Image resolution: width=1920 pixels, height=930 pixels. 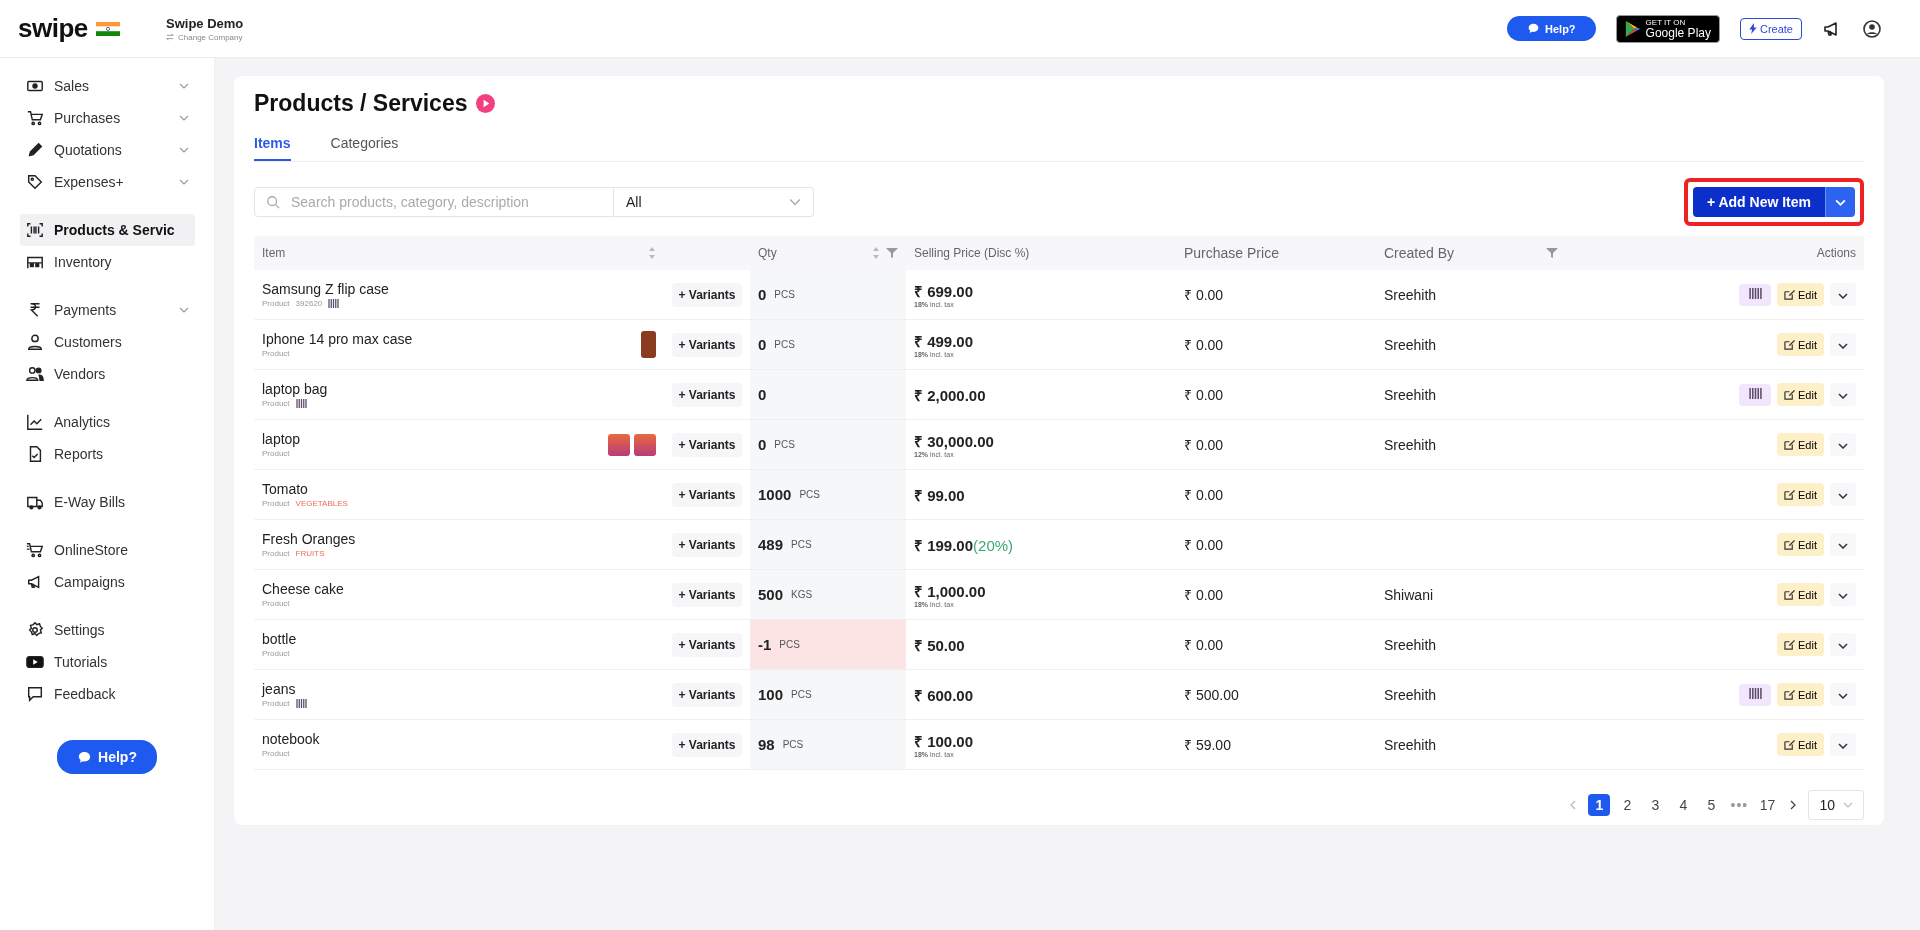 What do you see at coordinates (107, 150) in the screenshot?
I see `sidebar-item: Quotations` at bounding box center [107, 150].